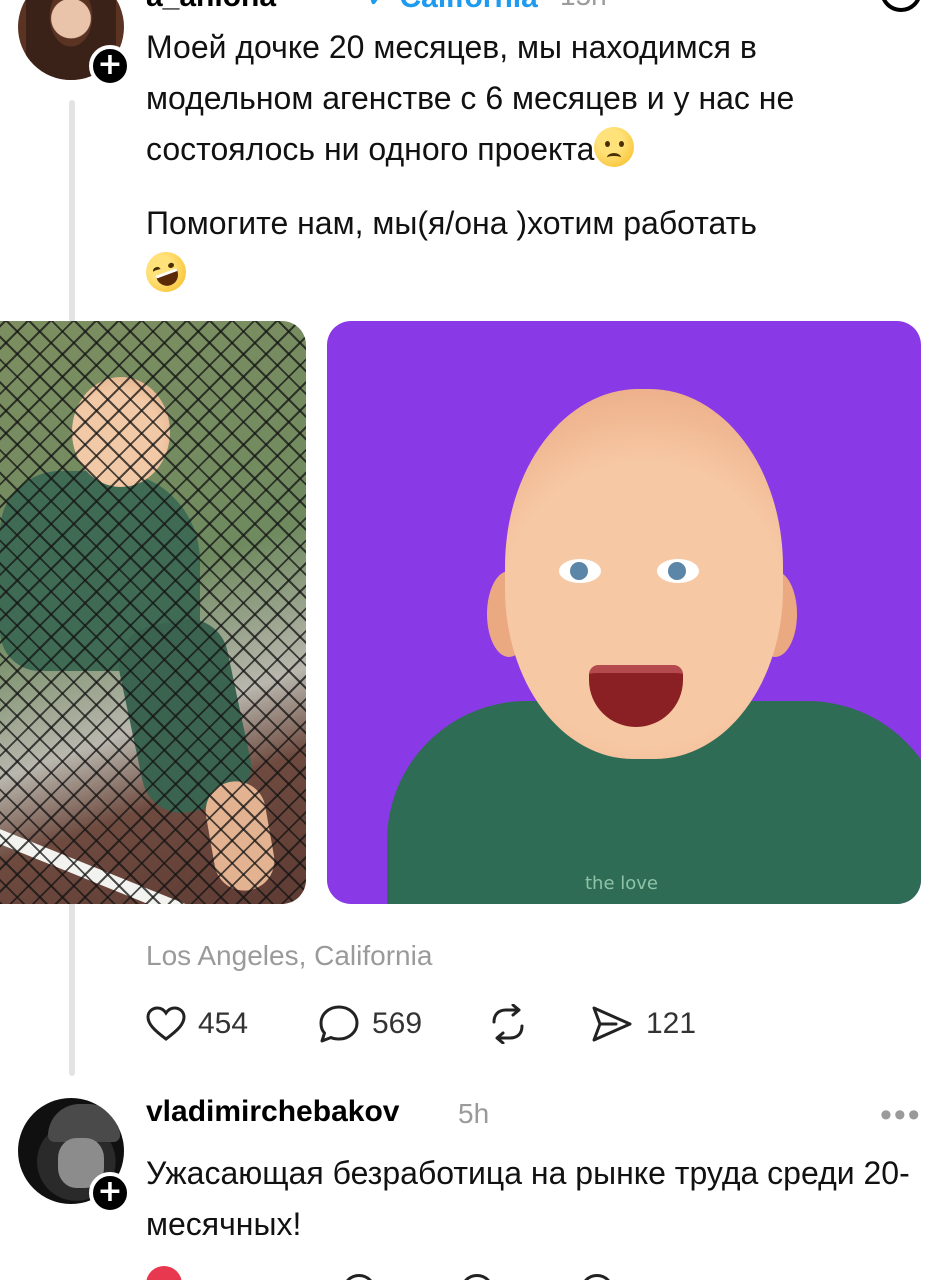  Describe the element at coordinates (166, 1023) in the screenshot. I see `heart-icon` at that location.